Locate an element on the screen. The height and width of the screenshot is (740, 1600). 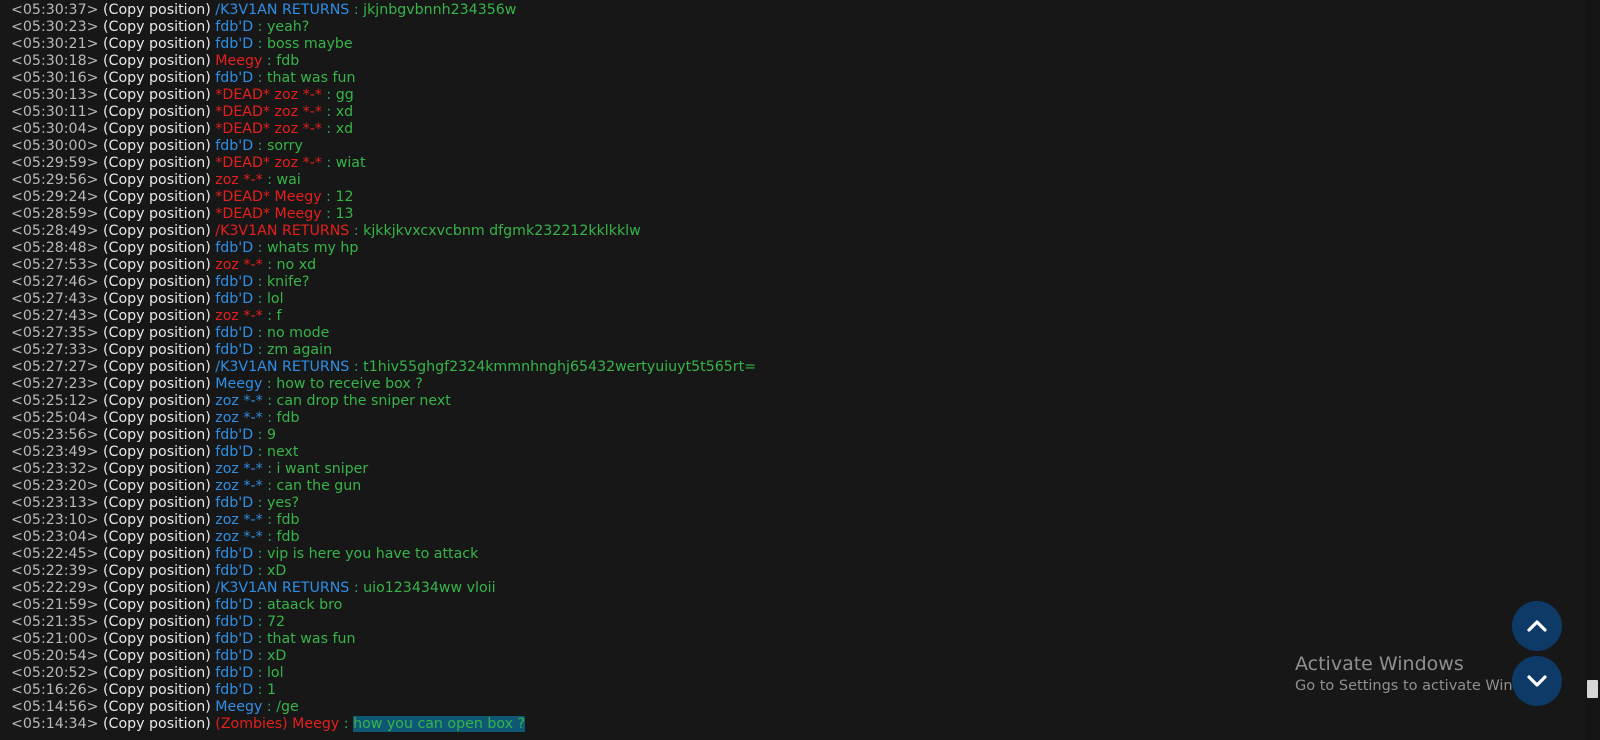
message-text: 1 is located at coordinates (271, 690).